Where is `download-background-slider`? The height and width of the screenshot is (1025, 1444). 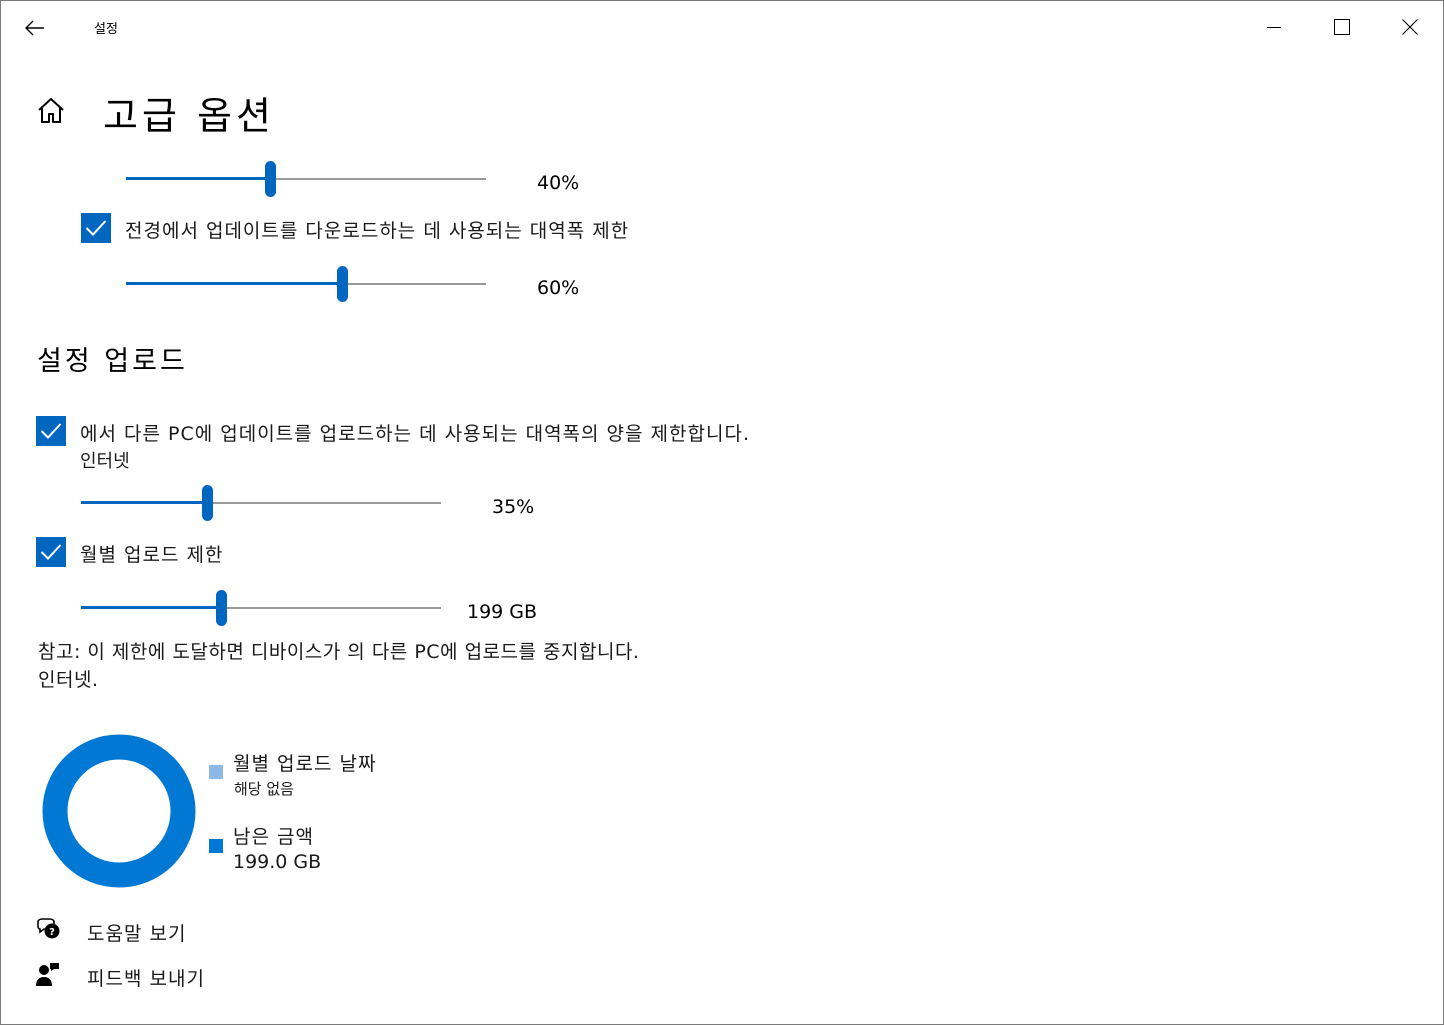 download-background-slider is located at coordinates (306, 179).